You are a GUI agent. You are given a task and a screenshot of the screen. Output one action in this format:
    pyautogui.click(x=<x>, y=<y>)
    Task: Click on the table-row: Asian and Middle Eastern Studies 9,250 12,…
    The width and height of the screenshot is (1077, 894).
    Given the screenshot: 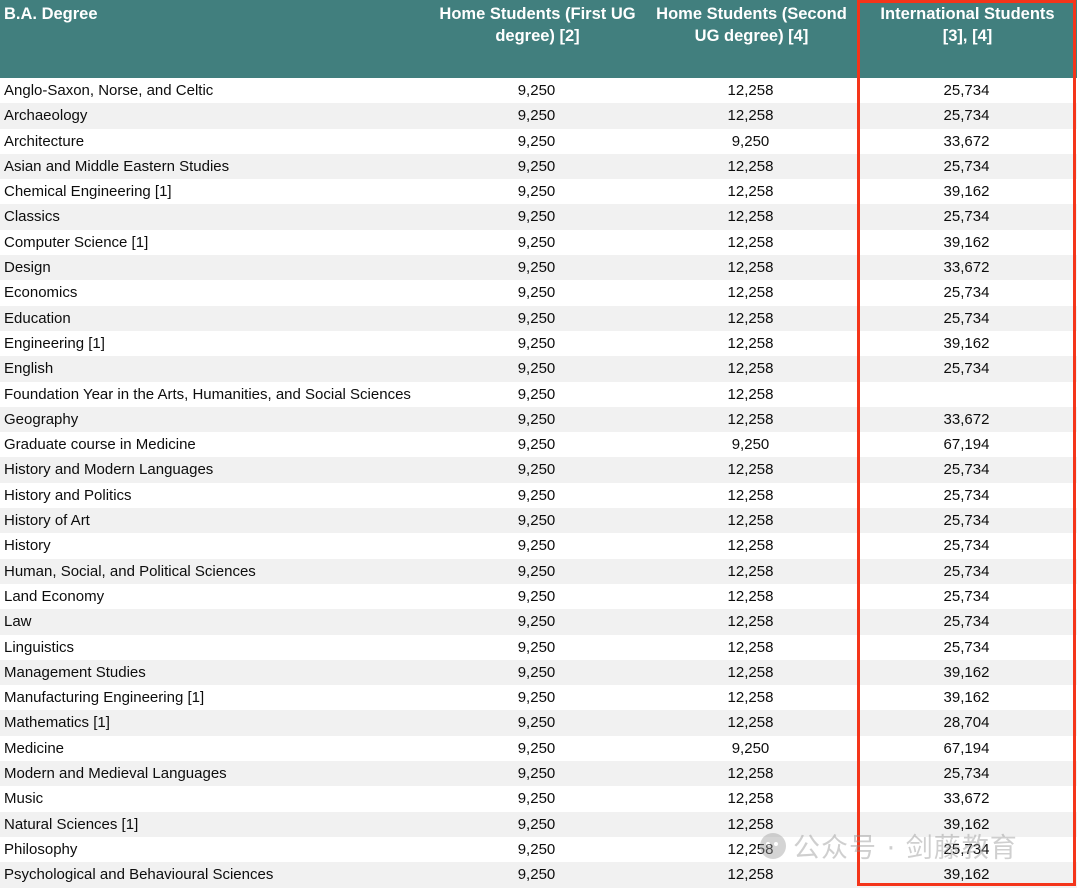 What is the action you would take?
    pyautogui.click(x=538, y=166)
    